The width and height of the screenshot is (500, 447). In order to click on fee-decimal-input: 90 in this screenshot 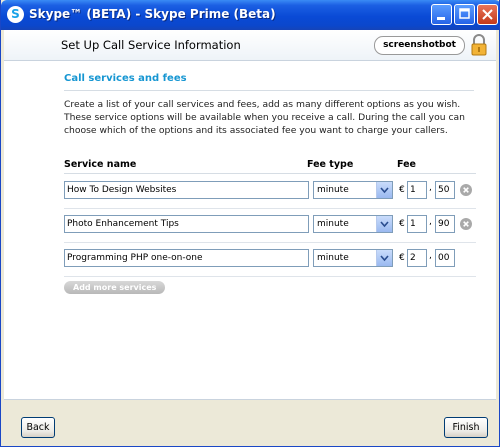, I will do `click(445, 224)`.